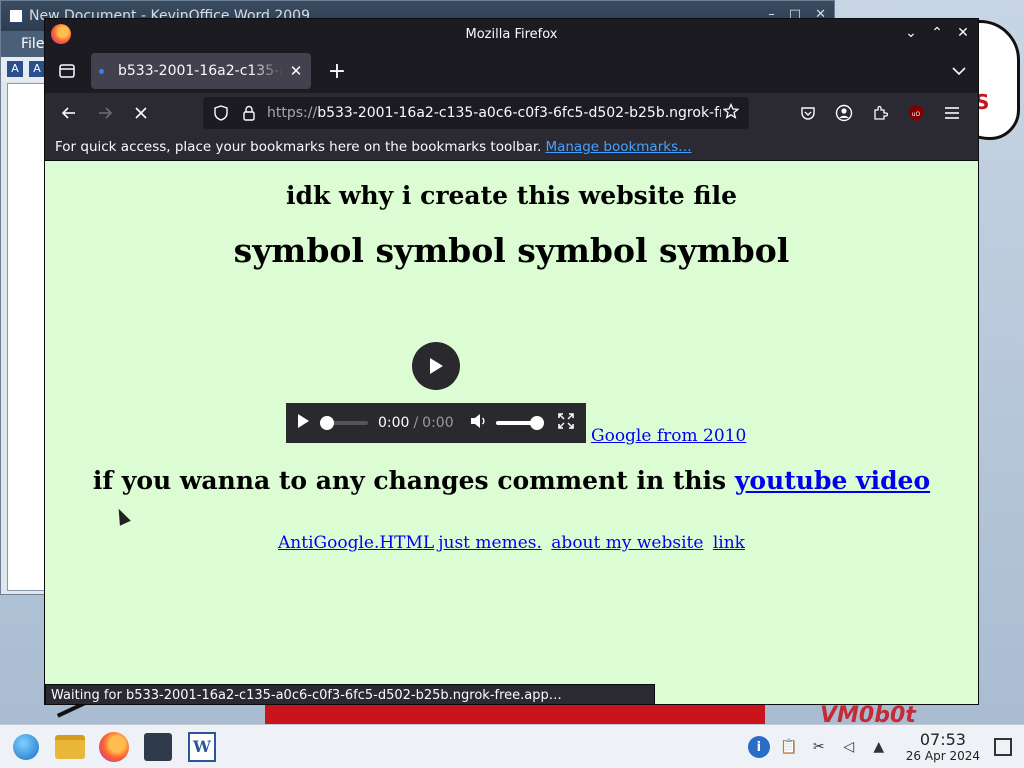  Describe the element at coordinates (296, 71) in the screenshot. I see `tab-close-icon: ✕` at that location.